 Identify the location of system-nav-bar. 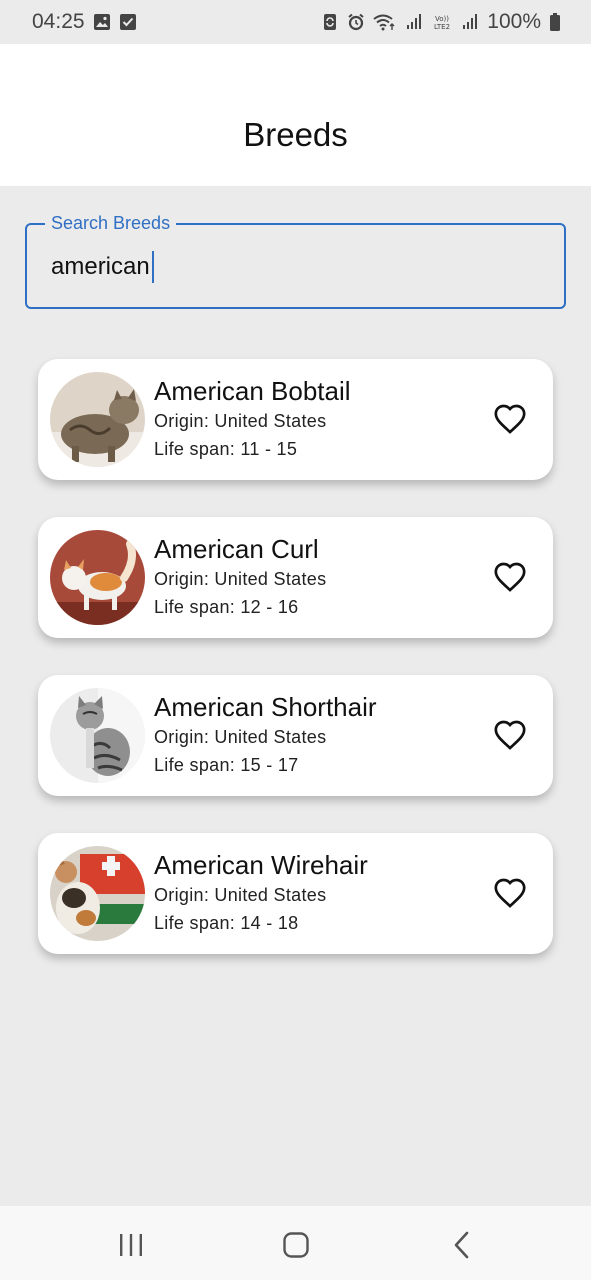
(295, 1243).